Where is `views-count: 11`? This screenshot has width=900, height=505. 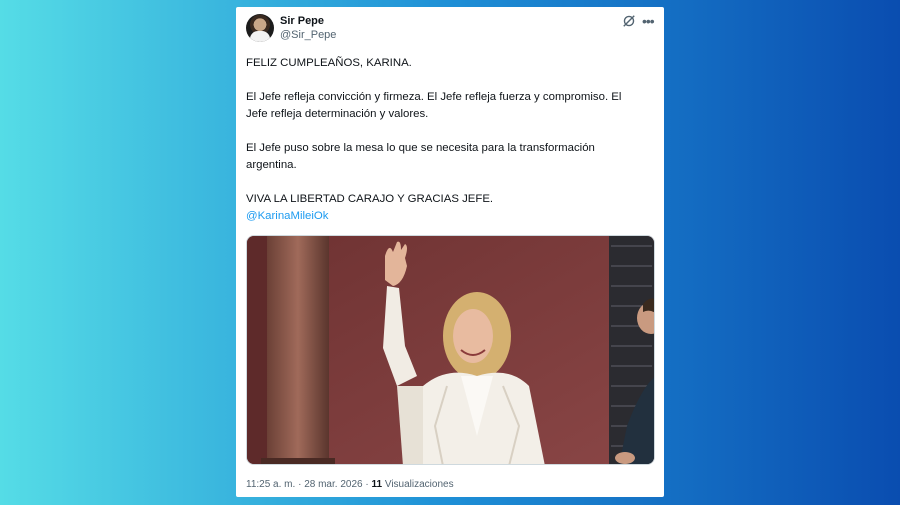 views-count: 11 is located at coordinates (376, 484).